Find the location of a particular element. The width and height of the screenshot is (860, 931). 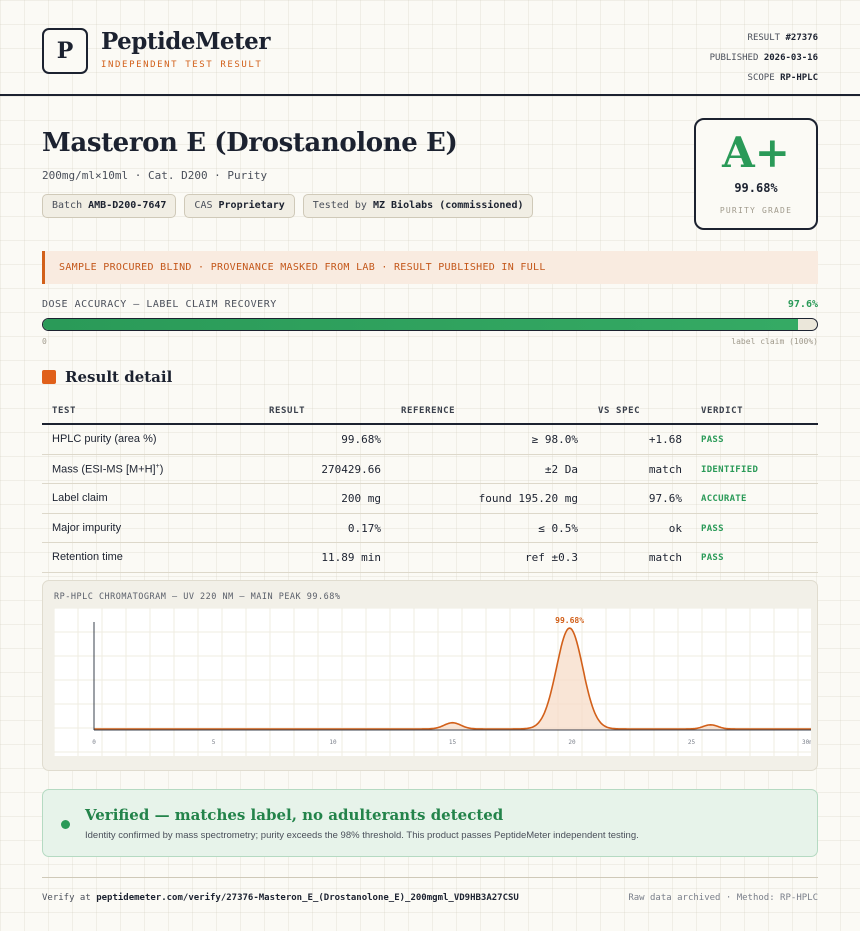

header-test: TEST is located at coordinates (64, 411).